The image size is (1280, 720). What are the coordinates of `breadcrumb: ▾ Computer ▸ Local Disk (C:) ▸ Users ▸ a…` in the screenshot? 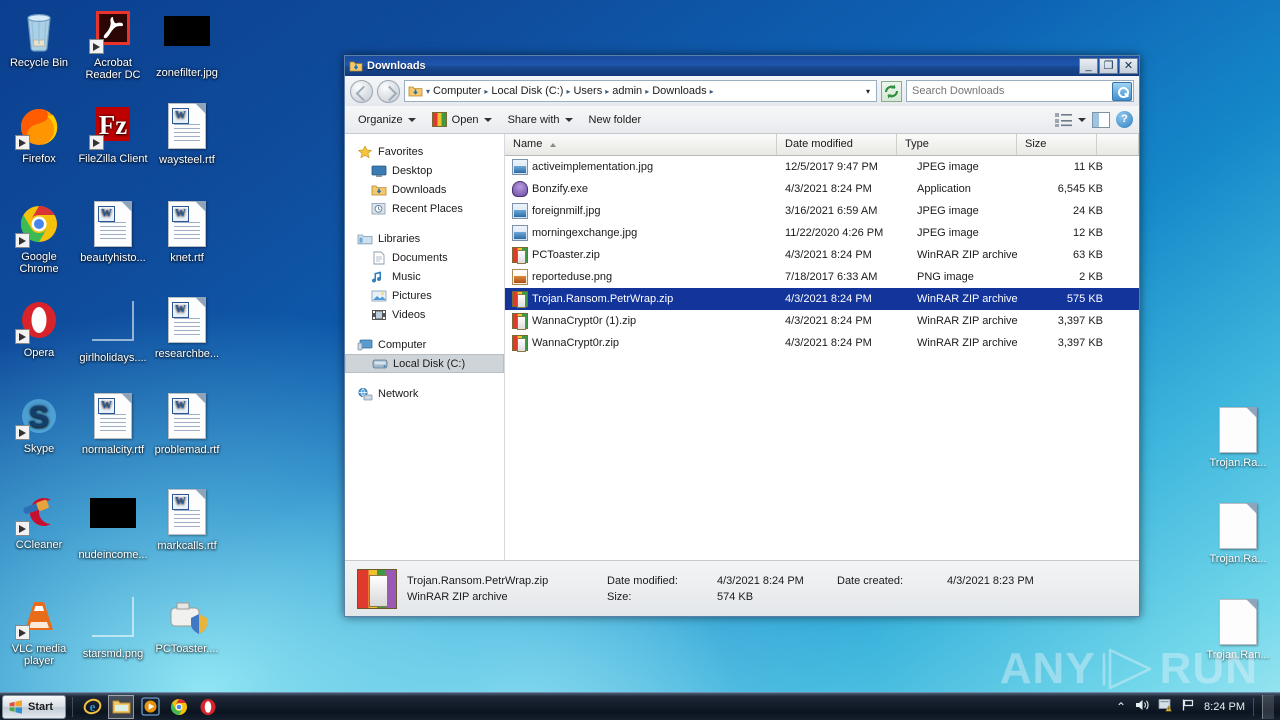 It's located at (640, 91).